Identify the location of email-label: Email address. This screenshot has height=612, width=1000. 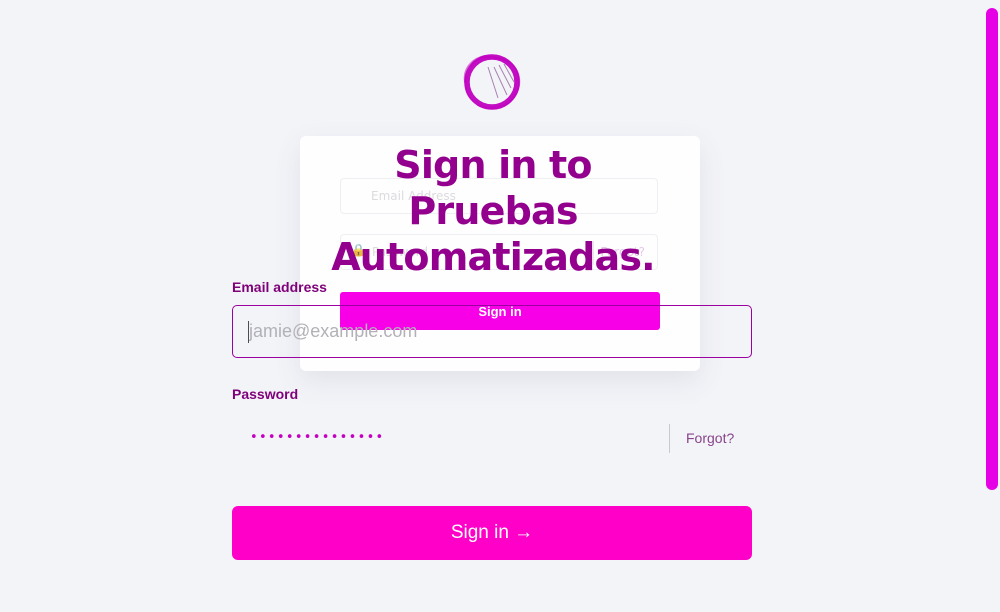
(279, 287).